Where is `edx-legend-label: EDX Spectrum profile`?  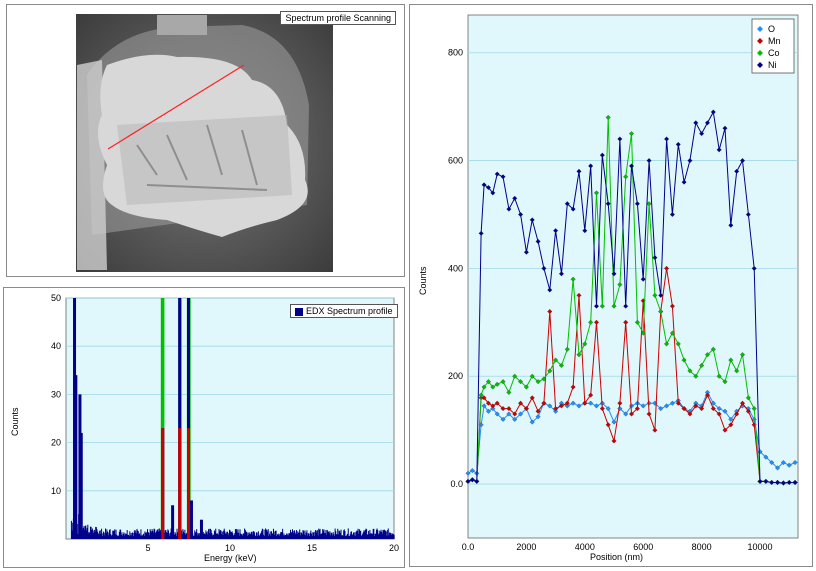
edx-legend-label: EDX Spectrum profile is located at coordinates (349, 311).